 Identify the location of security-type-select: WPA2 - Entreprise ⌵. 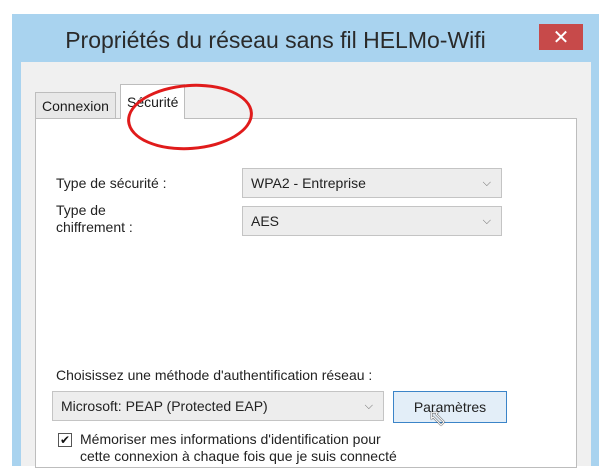
(372, 183).